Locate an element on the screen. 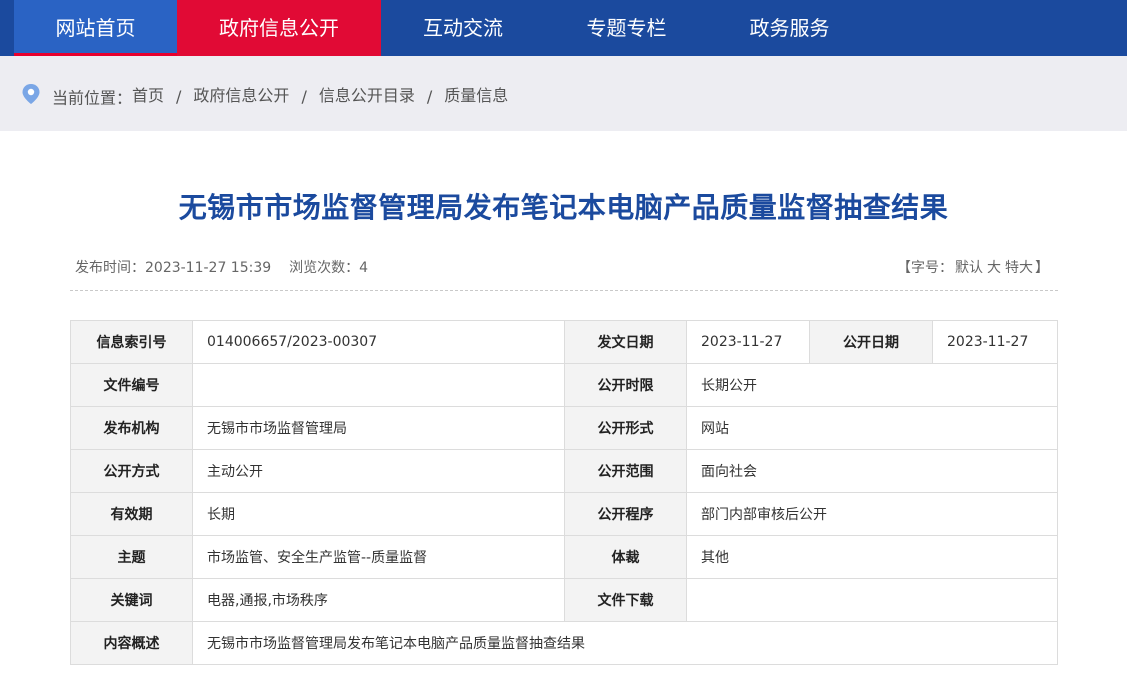 The height and width of the screenshot is (676, 1127). nav-topics: 专题专栏 is located at coordinates (626, 28).